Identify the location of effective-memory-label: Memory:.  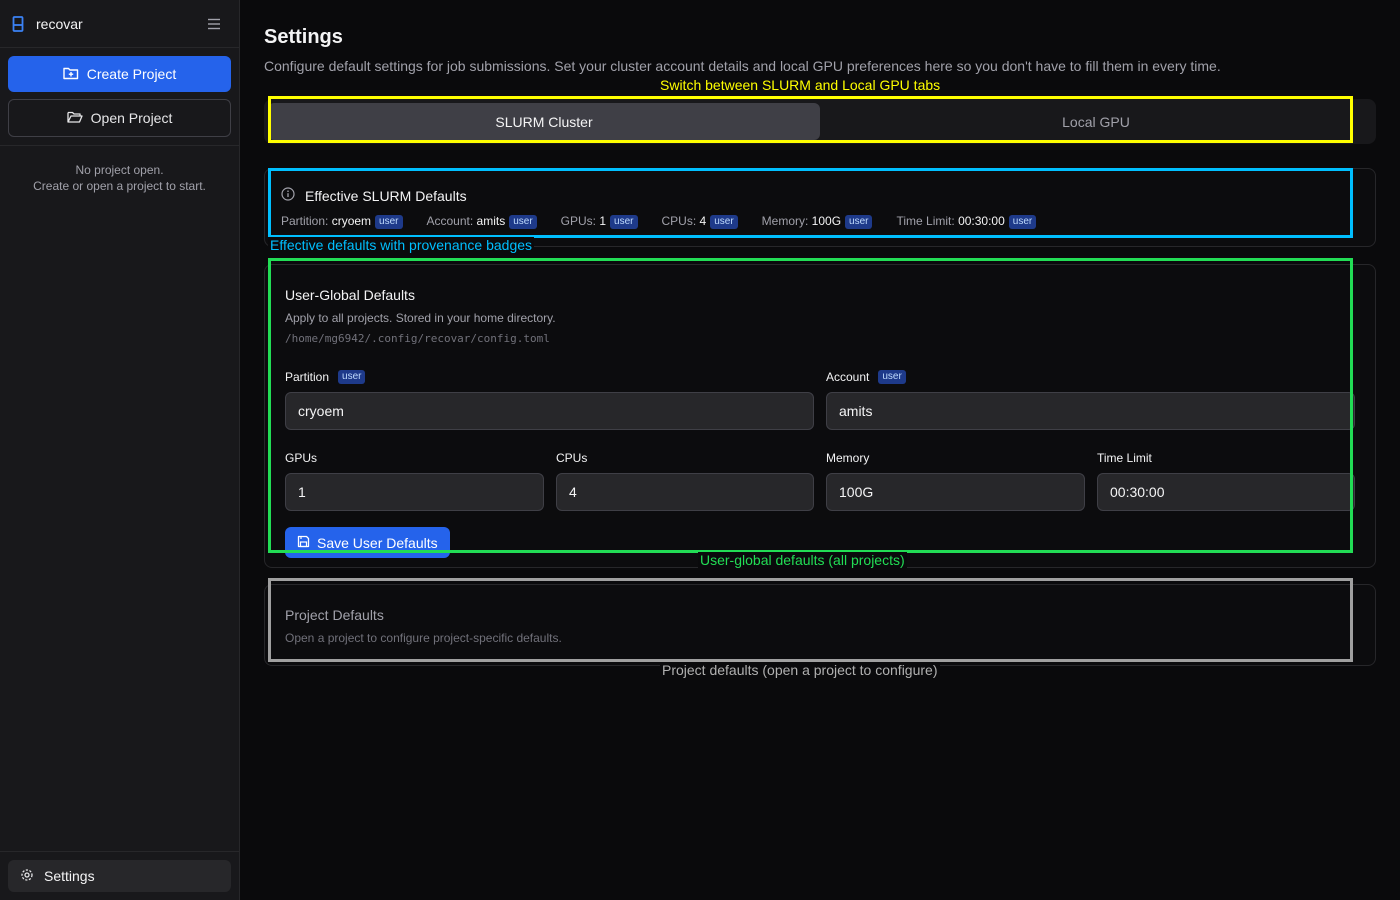
(785, 221).